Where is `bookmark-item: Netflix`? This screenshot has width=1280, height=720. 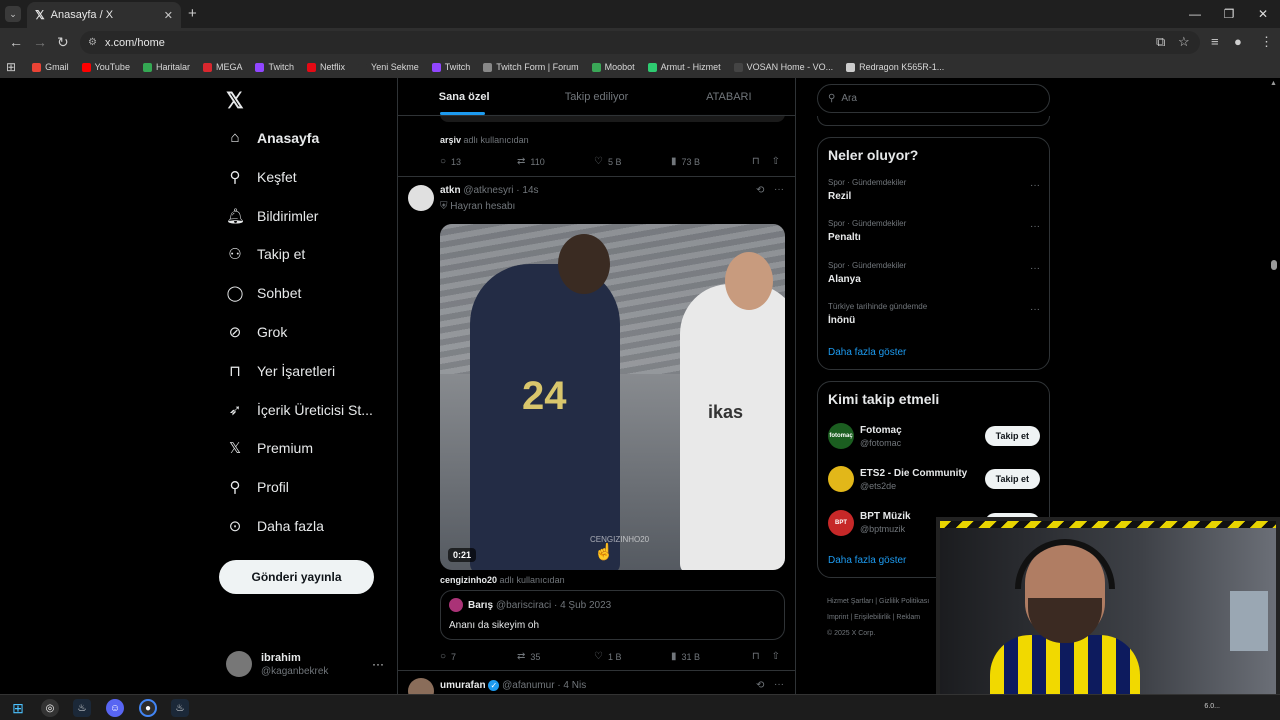 bookmark-item: Netflix is located at coordinates (326, 67).